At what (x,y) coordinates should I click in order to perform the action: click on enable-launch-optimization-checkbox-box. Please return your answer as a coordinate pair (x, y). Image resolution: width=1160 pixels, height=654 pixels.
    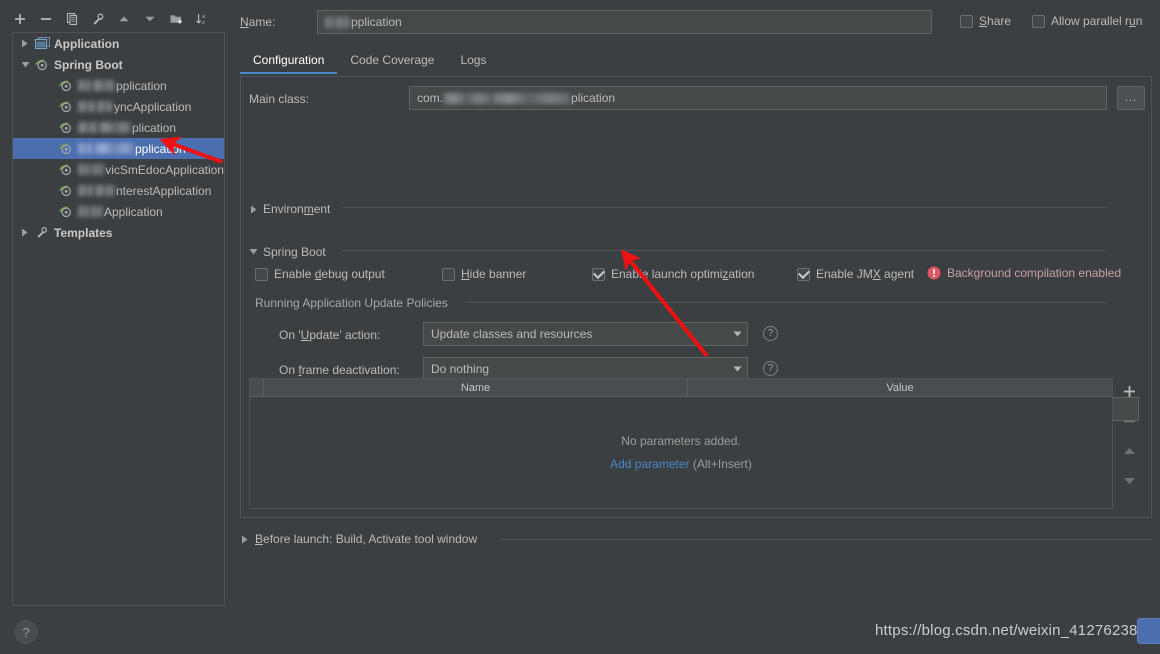
    Looking at the image, I should click on (598, 274).